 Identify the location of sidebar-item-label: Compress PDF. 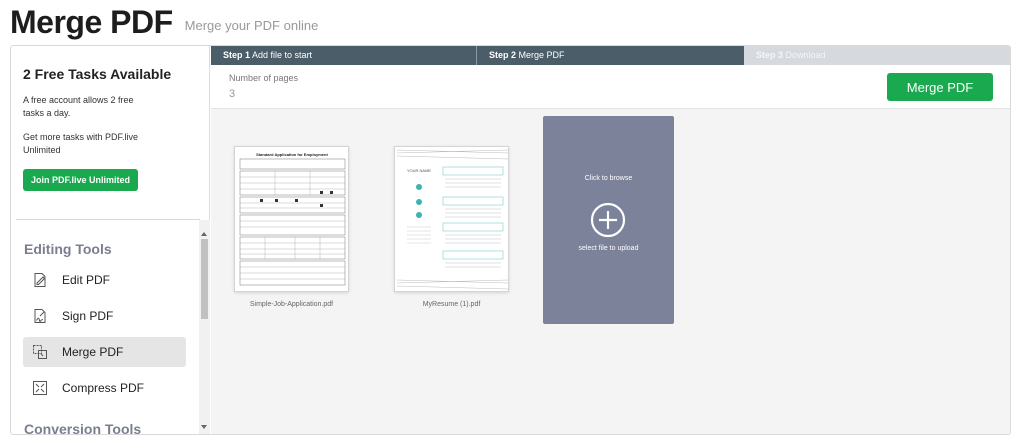
(103, 388).